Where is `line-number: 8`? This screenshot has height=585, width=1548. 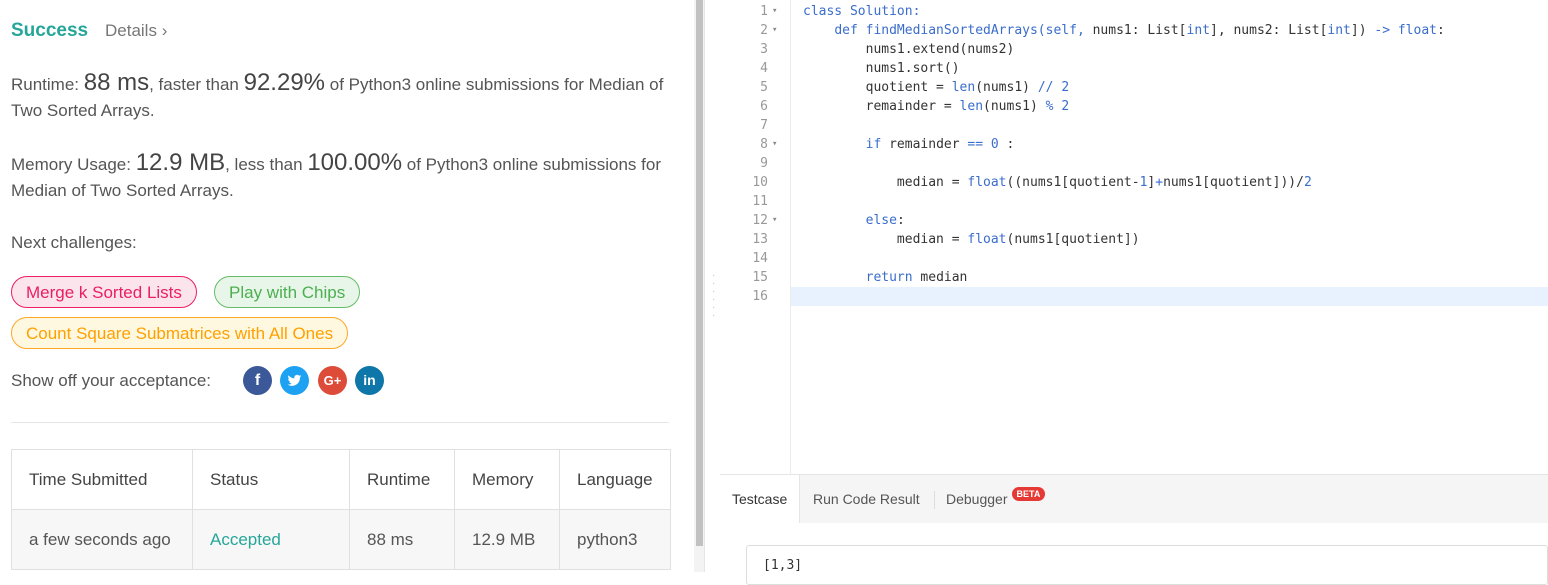
line-number: 8 is located at coordinates (764, 144).